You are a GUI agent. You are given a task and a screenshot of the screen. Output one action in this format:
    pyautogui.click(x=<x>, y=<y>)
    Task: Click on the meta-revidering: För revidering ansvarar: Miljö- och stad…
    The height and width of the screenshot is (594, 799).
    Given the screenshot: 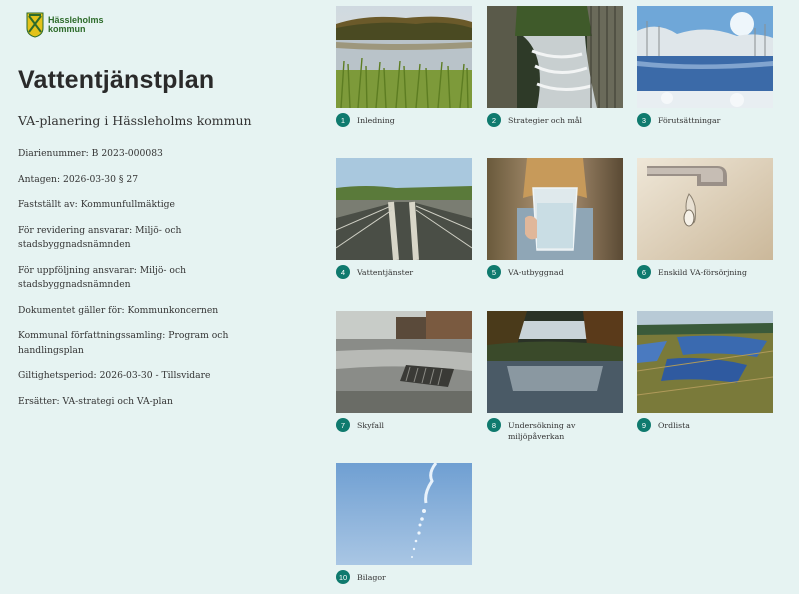 What is the action you would take?
    pyautogui.click(x=100, y=237)
    